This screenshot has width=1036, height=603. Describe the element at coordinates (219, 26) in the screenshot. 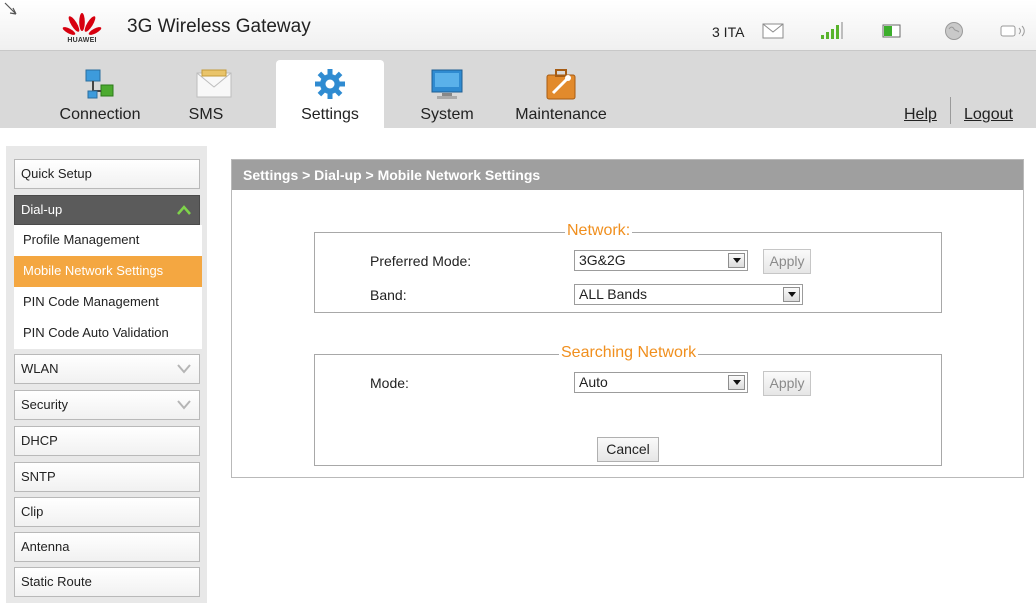

I see `app-title: 3G Wireless Gateway` at that location.